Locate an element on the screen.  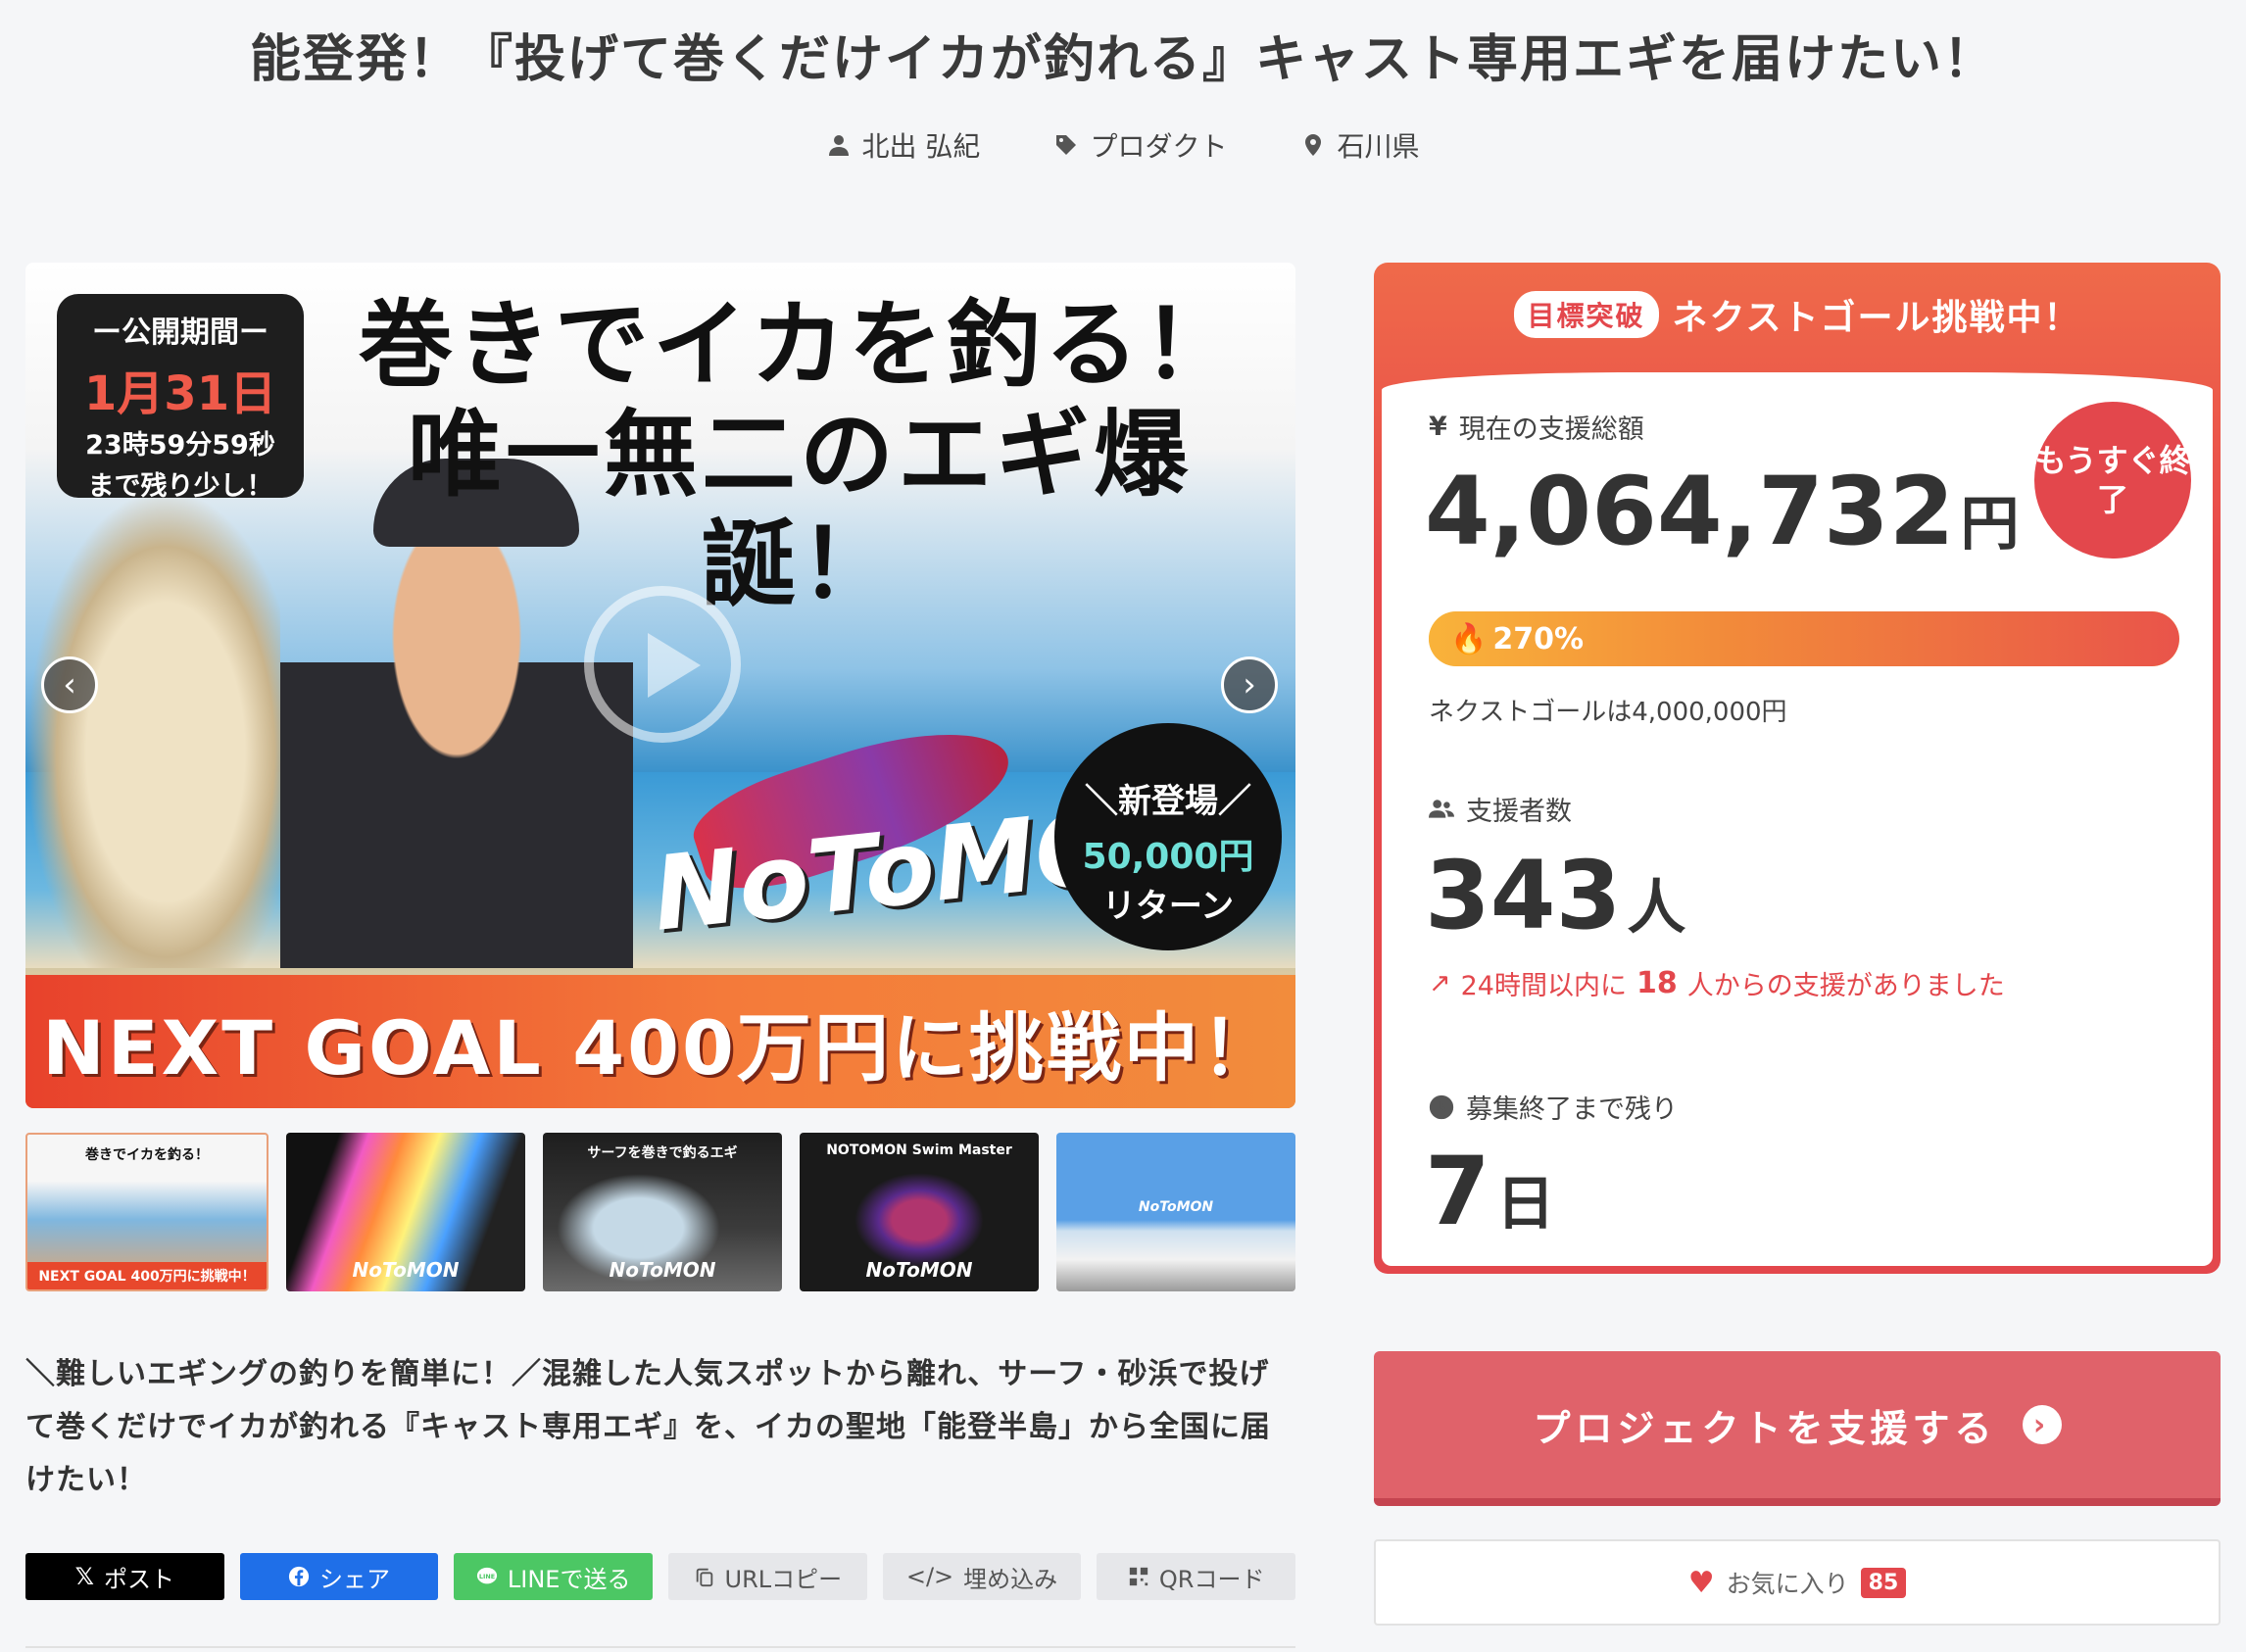
total-amount: 4,064,732 円 is located at coordinates (1722, 512).